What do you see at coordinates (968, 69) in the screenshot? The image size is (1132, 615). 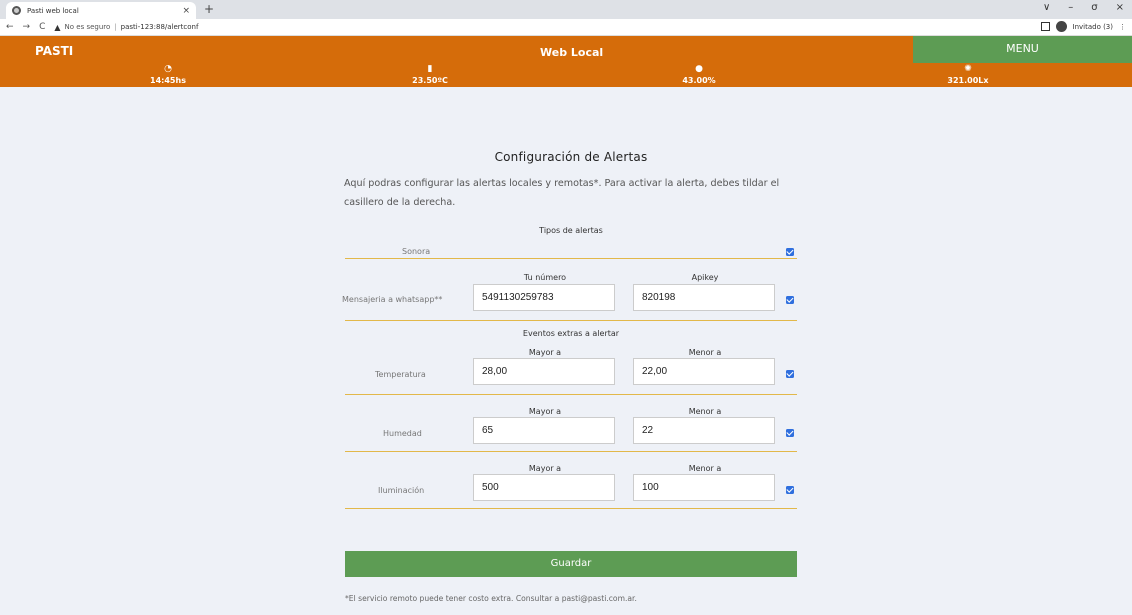 I see `sun-icon: ✺` at bounding box center [968, 69].